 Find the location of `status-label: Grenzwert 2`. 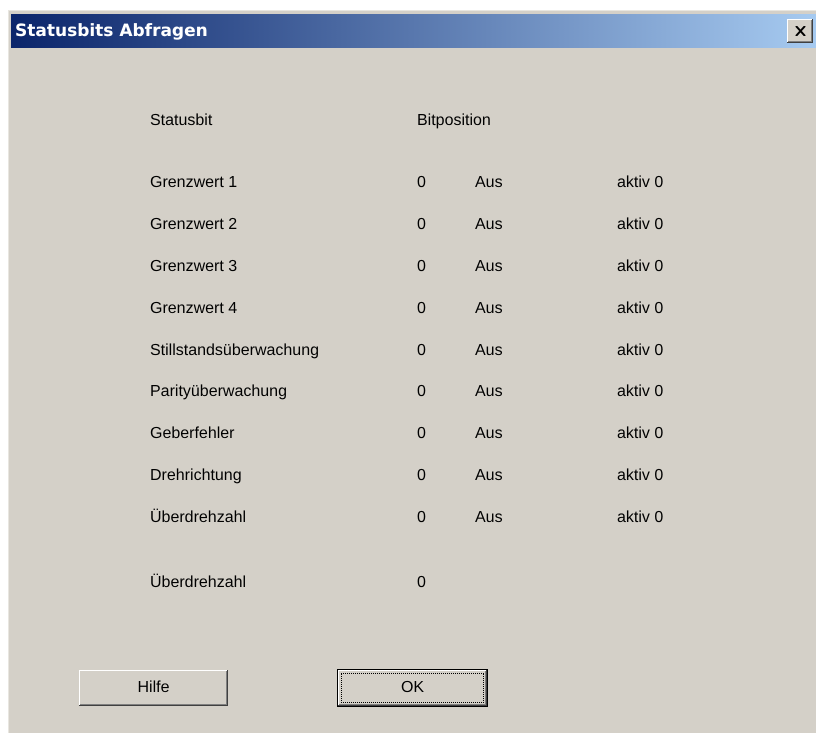

status-label: Grenzwert 2 is located at coordinates (194, 225).